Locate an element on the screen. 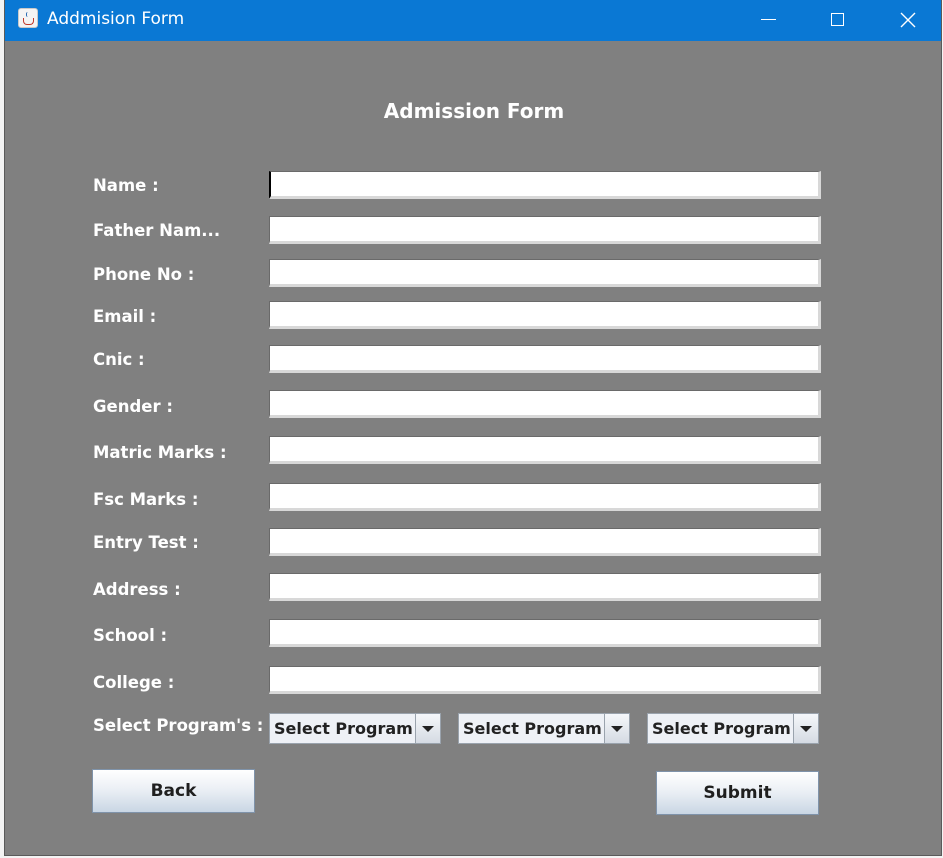 Image resolution: width=943 pixels, height=858 pixels. maximize-icon is located at coordinates (837, 19).